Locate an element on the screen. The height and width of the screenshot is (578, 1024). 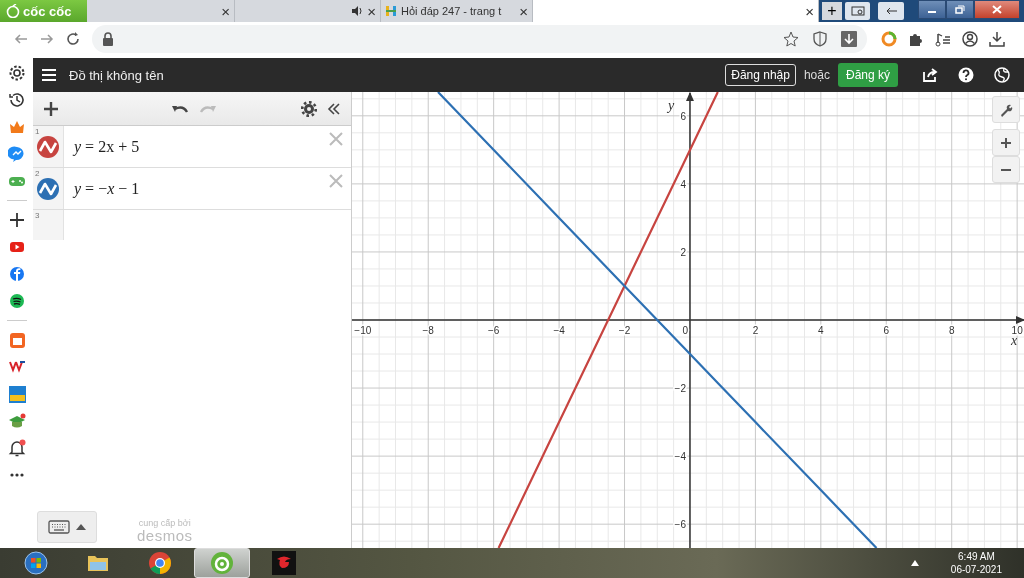
graph-settings-button is located at coordinates (1006, 109).